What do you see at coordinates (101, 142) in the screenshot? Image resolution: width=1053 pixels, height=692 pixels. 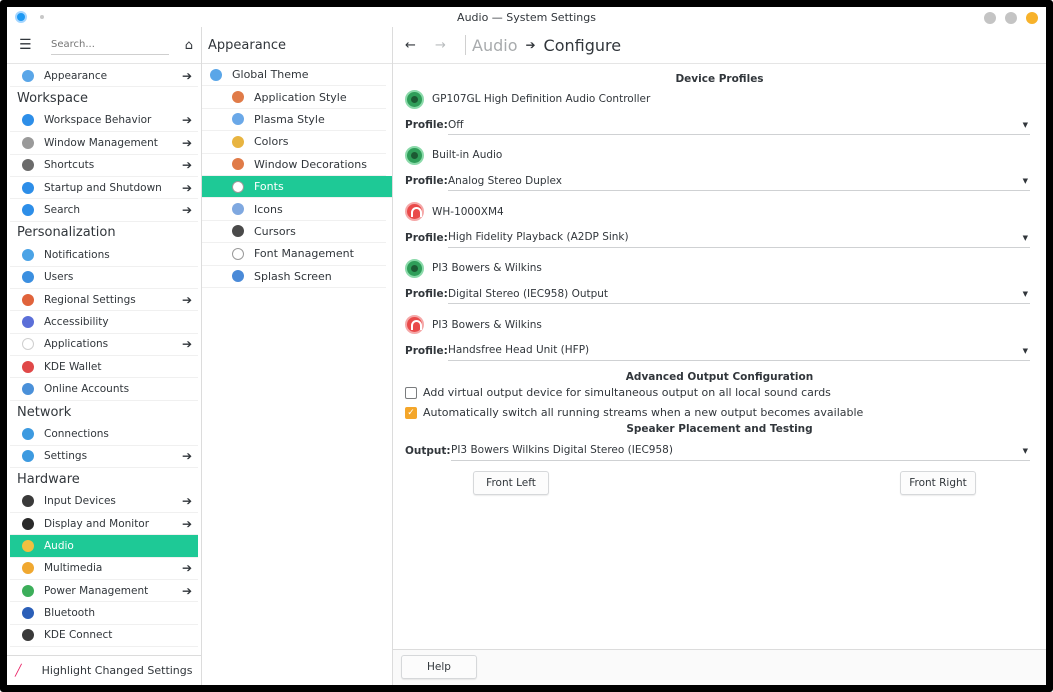 I see `sidebar-item-label: Window Management` at bounding box center [101, 142].